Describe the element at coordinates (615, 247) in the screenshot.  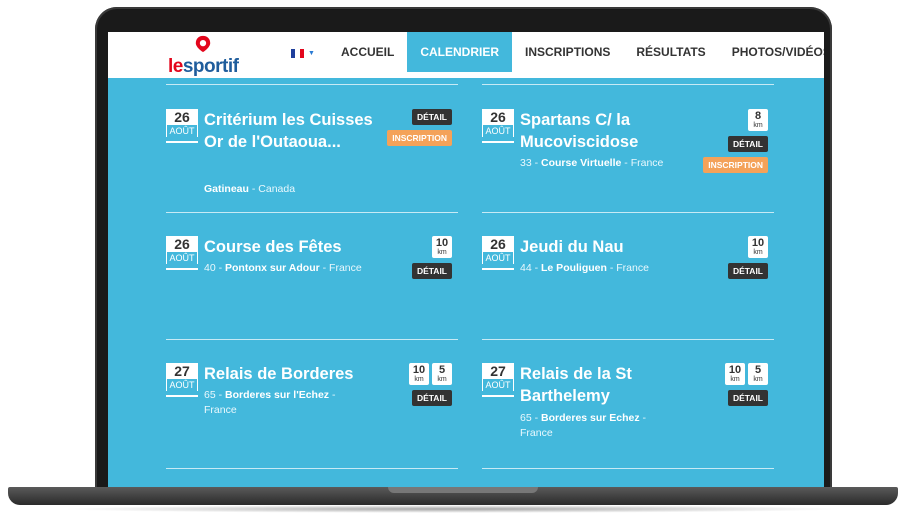
I see `event-title: Jeudi du Nau` at that location.